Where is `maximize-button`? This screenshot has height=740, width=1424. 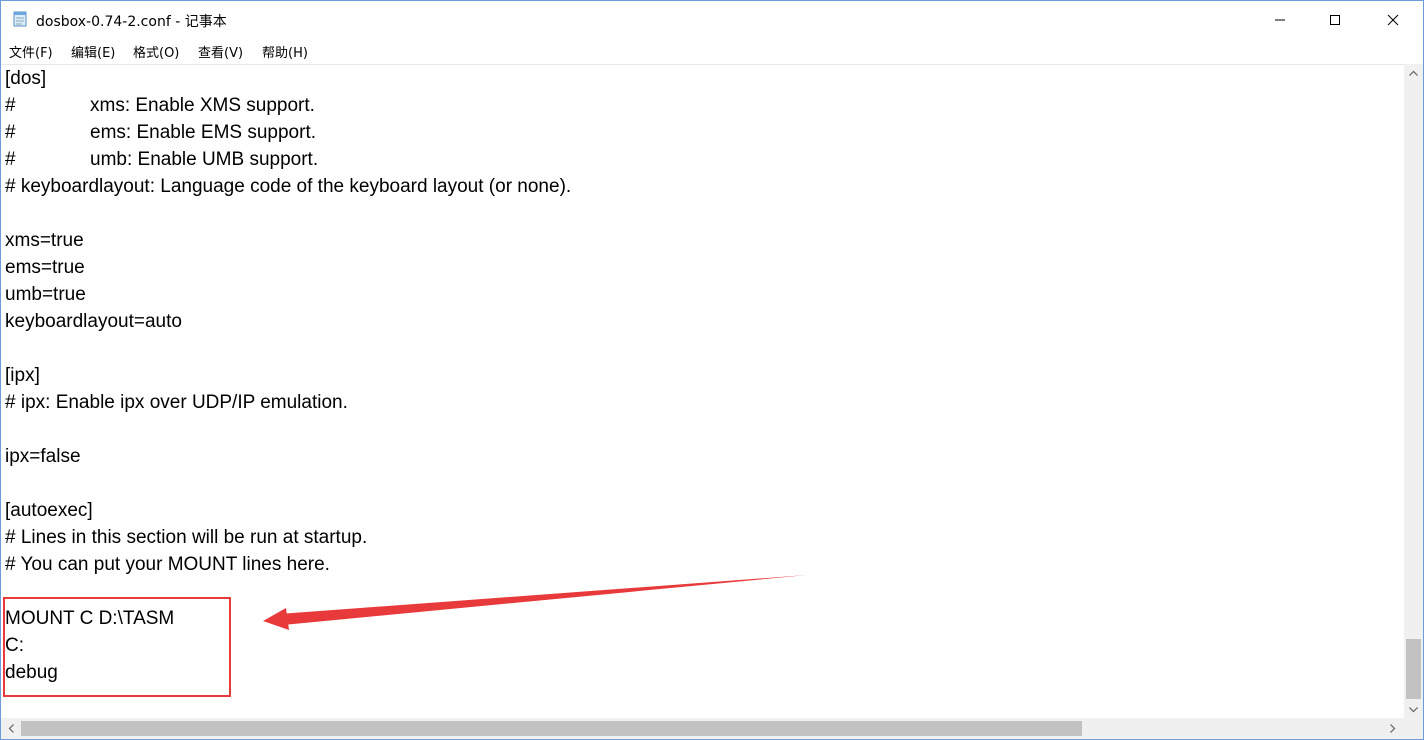 maximize-button is located at coordinates (1335, 19).